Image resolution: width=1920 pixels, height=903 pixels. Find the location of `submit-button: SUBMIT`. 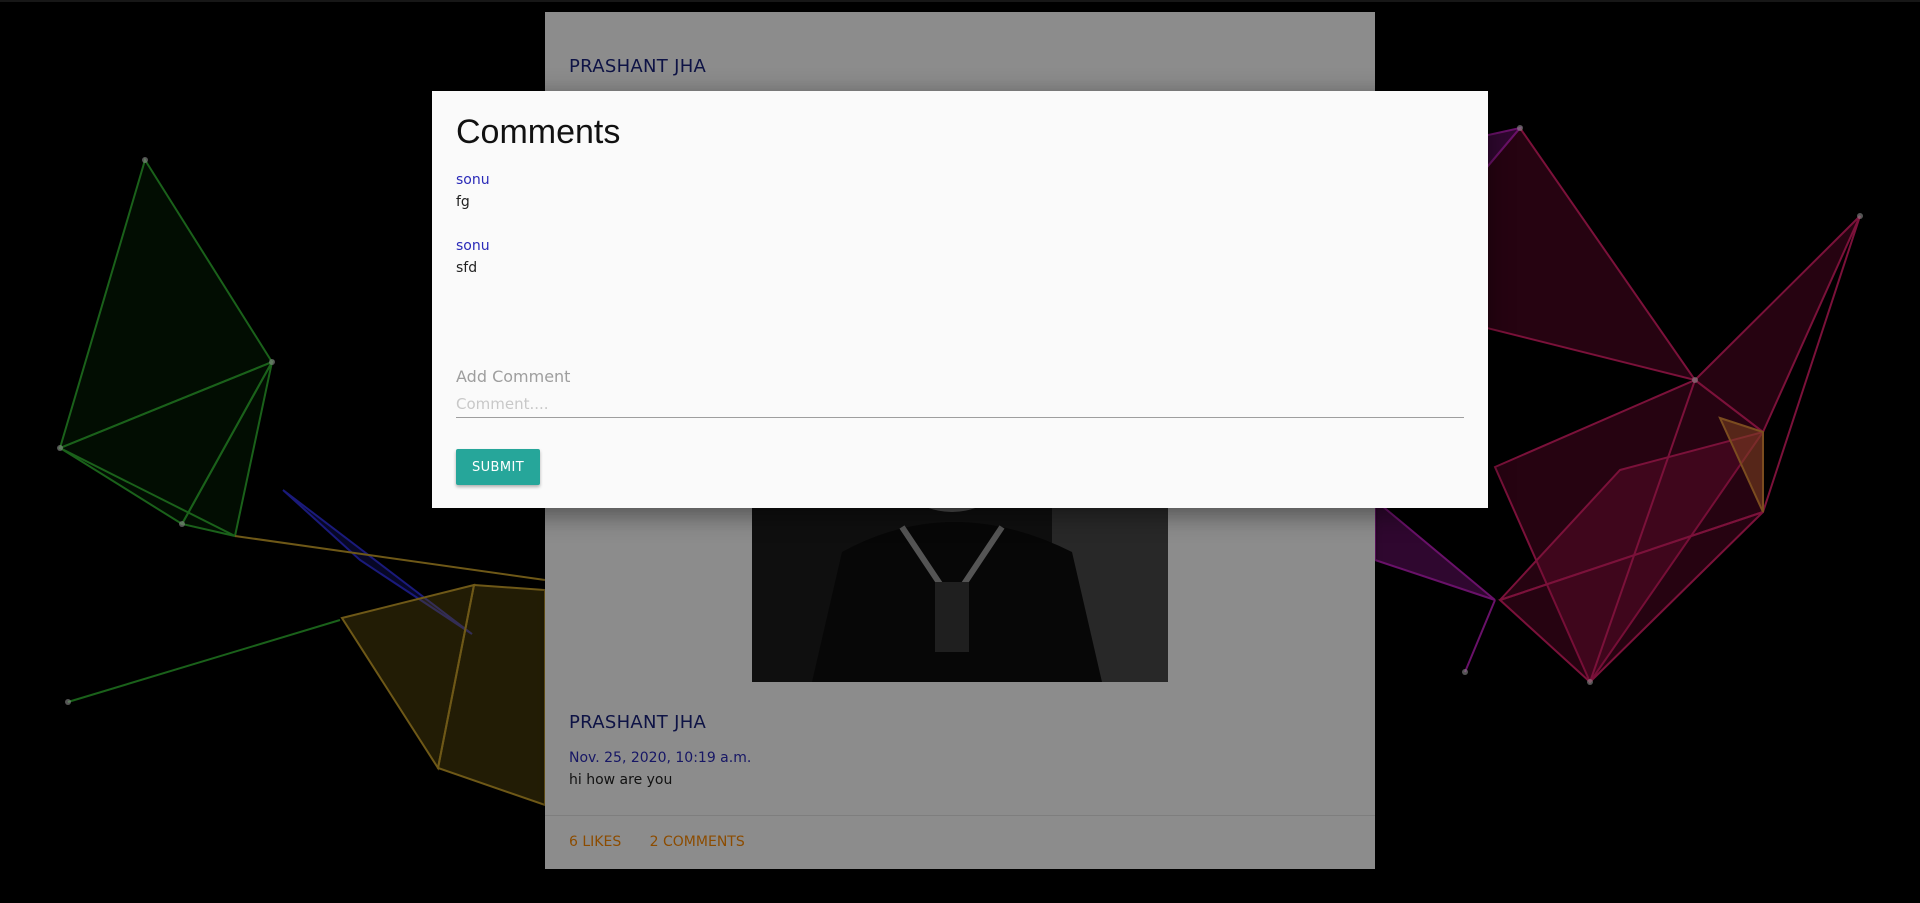

submit-button: SUBMIT is located at coordinates (498, 467).